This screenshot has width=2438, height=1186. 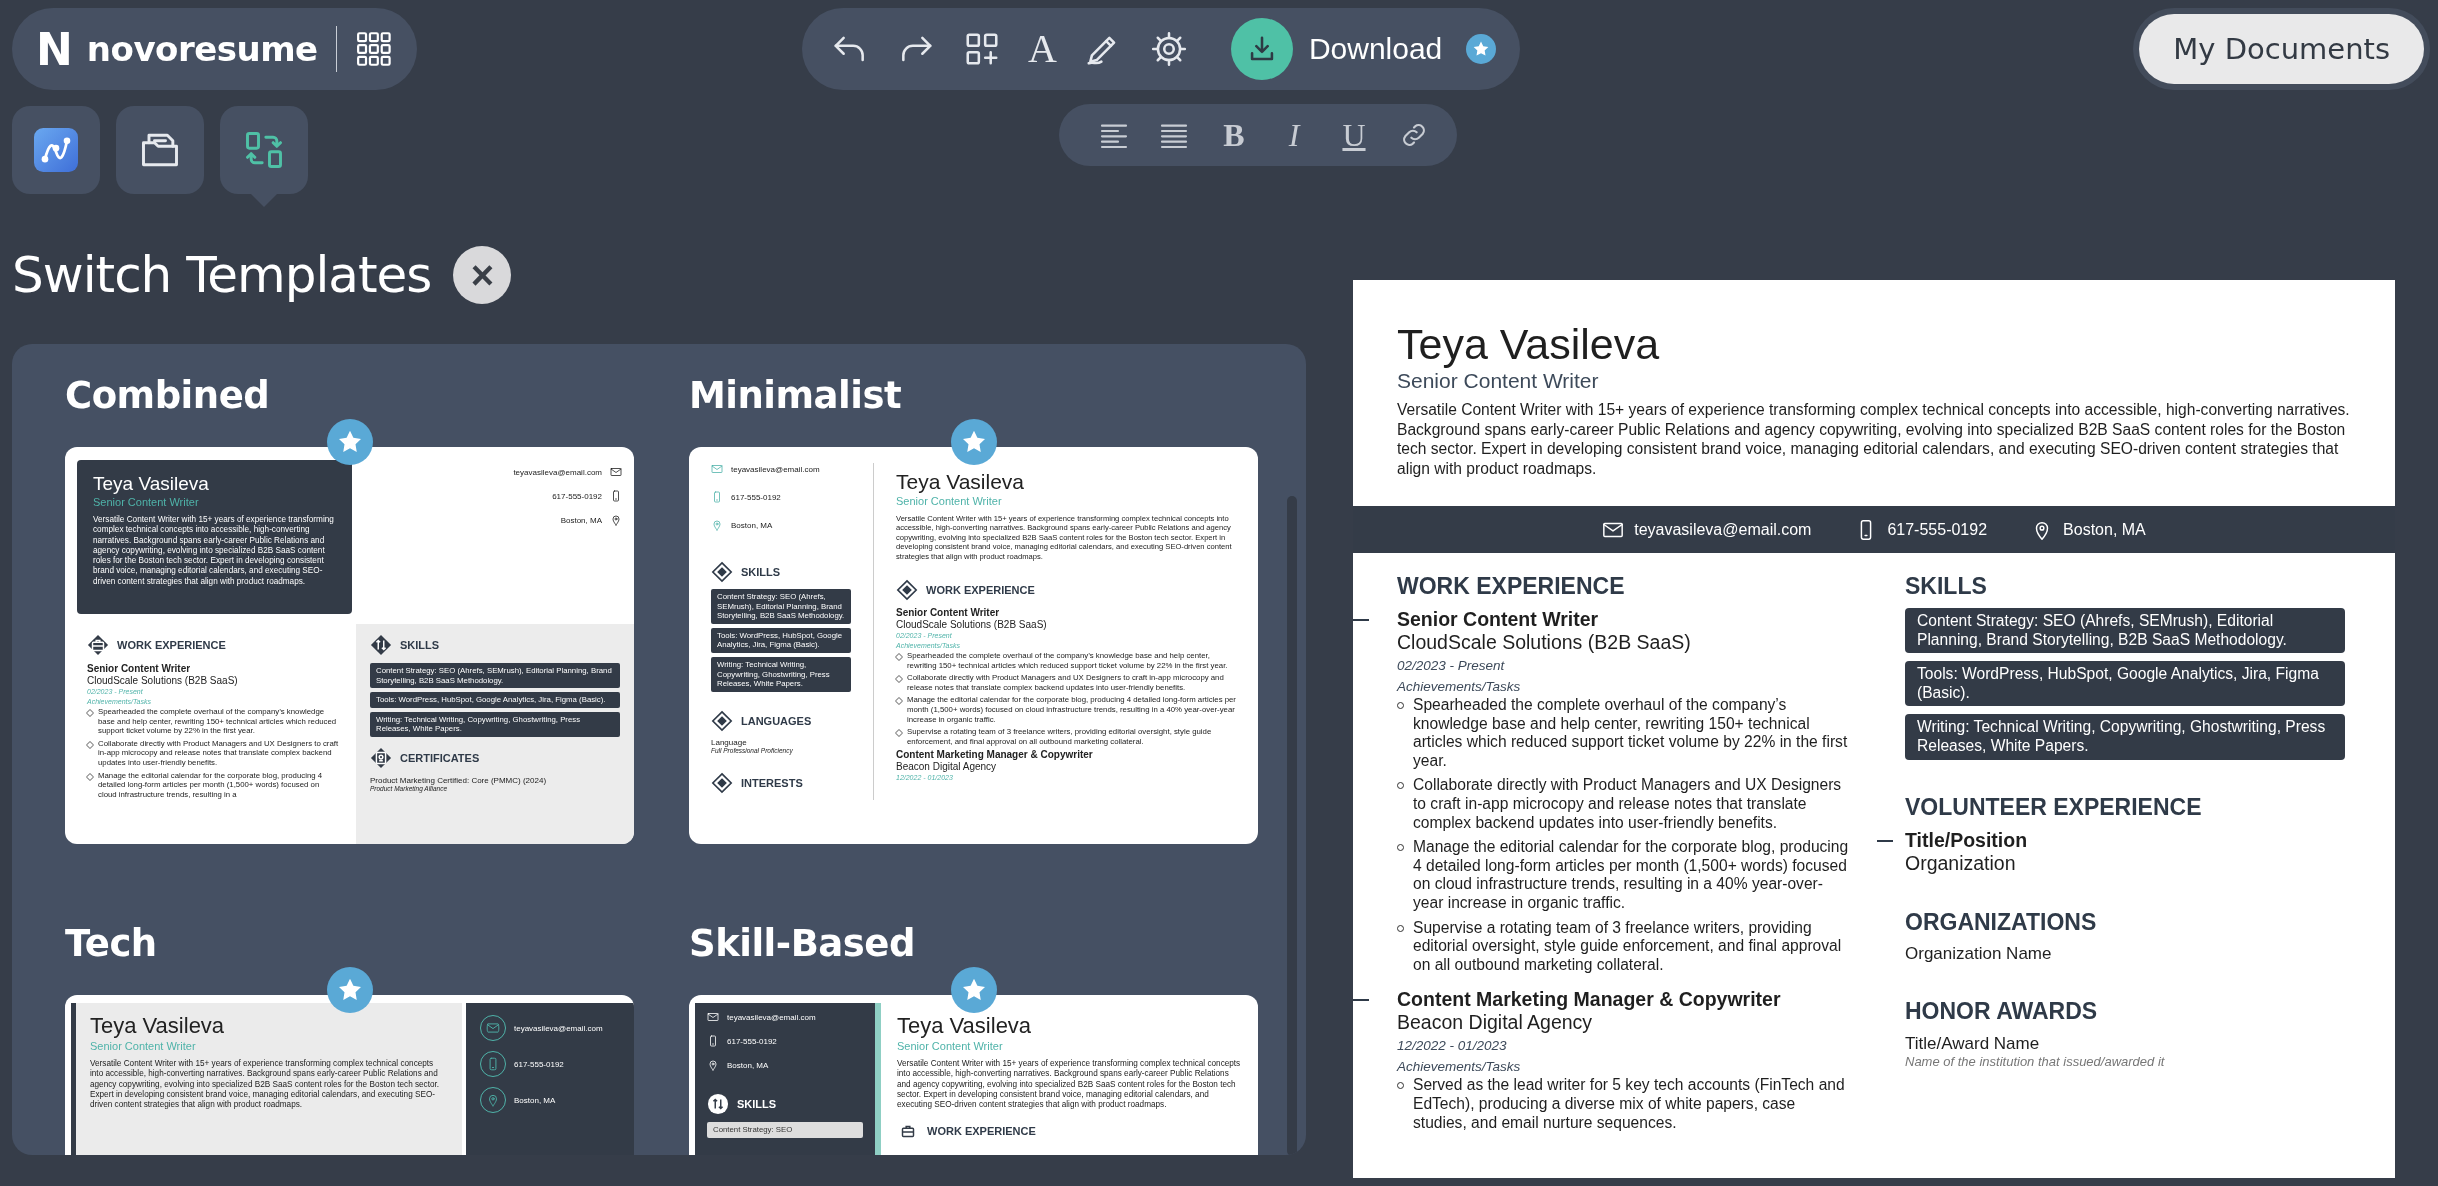 What do you see at coordinates (98, 645) in the screenshot?
I see `briefcase-icon` at bounding box center [98, 645].